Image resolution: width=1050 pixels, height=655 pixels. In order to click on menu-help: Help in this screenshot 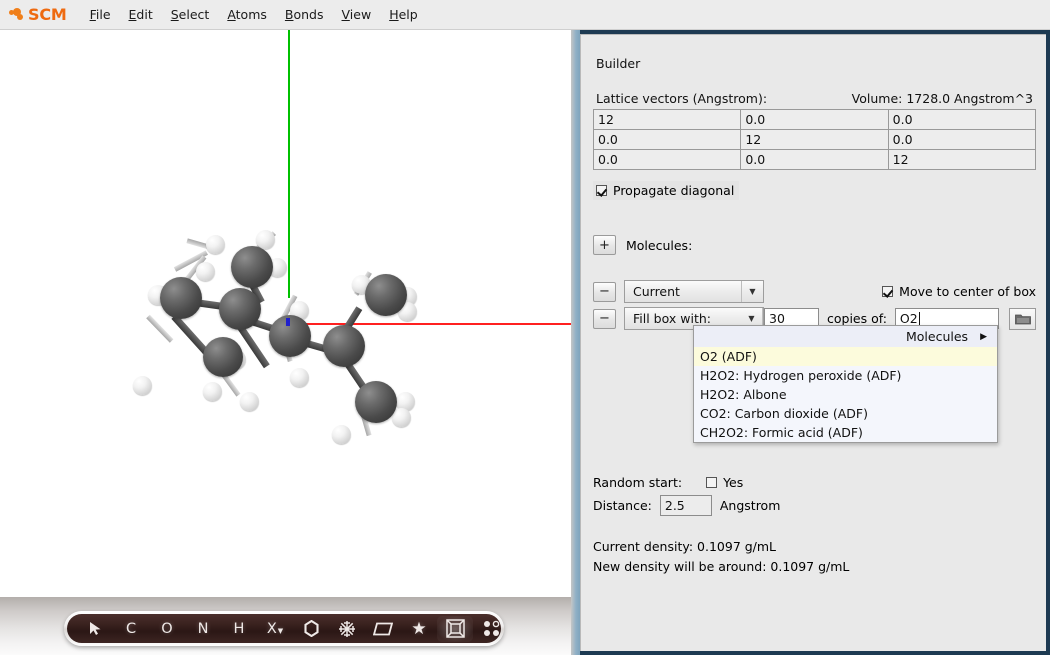, I will do `click(403, 14)`.